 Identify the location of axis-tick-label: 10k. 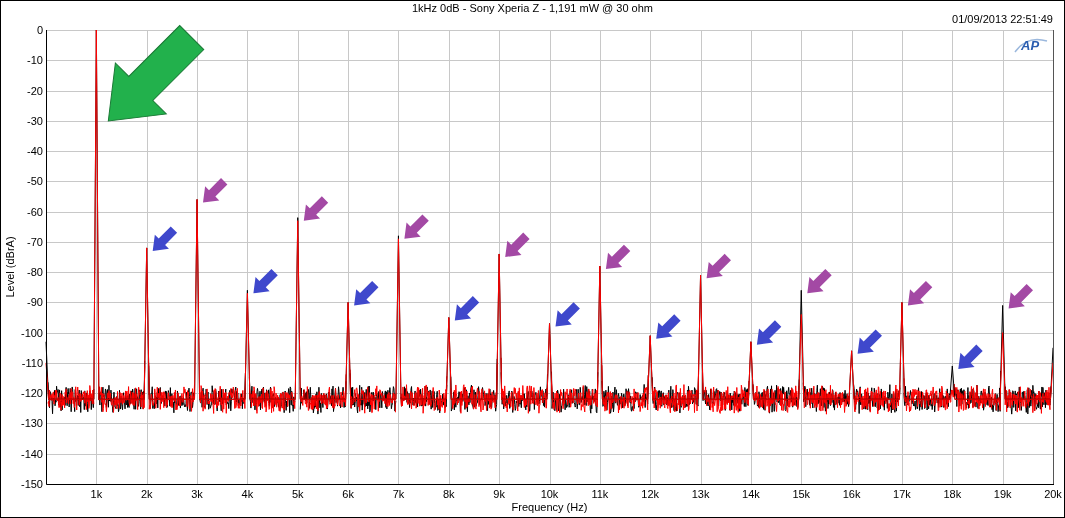
(549, 494).